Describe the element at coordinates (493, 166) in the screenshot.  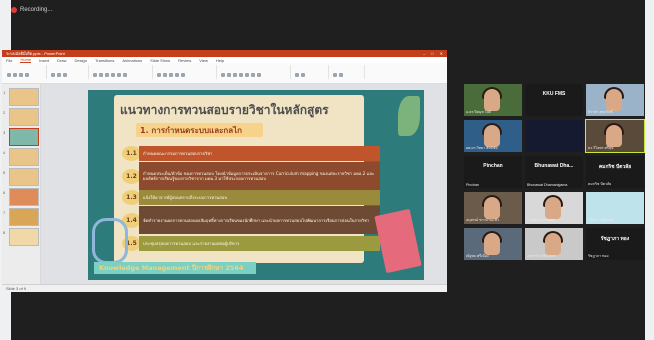
I see `participant-display-name: Pinchan` at that location.